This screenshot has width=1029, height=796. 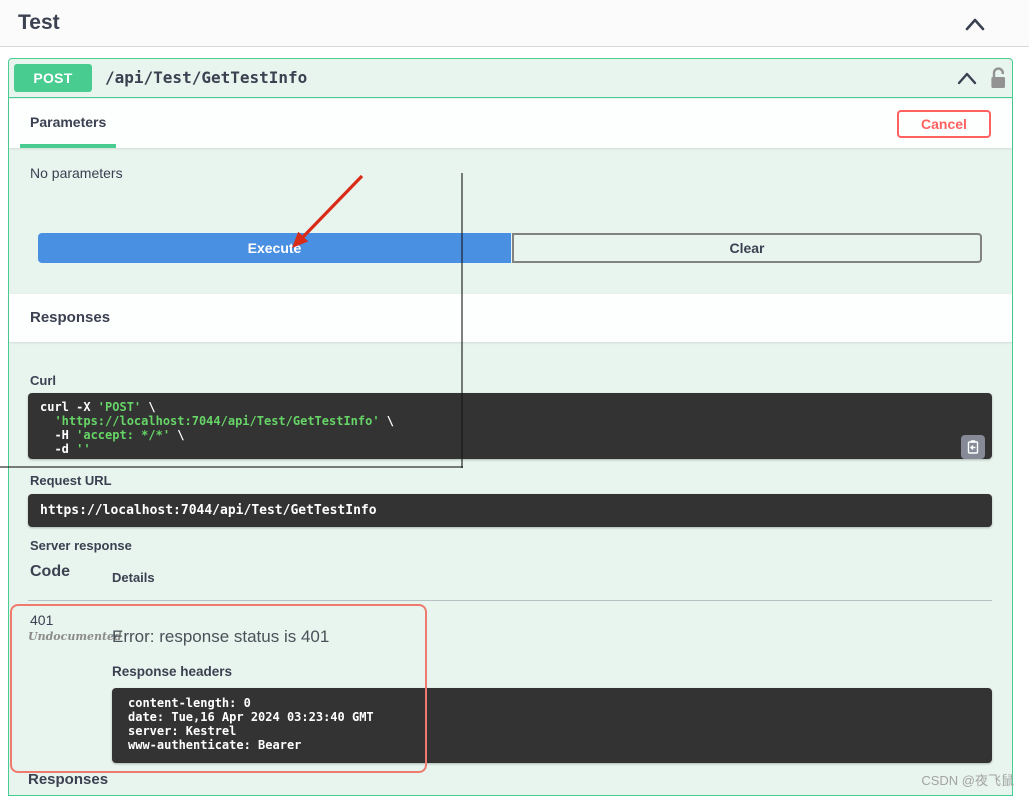 What do you see at coordinates (218, 688) in the screenshot?
I see `annotation-highlight-box` at bounding box center [218, 688].